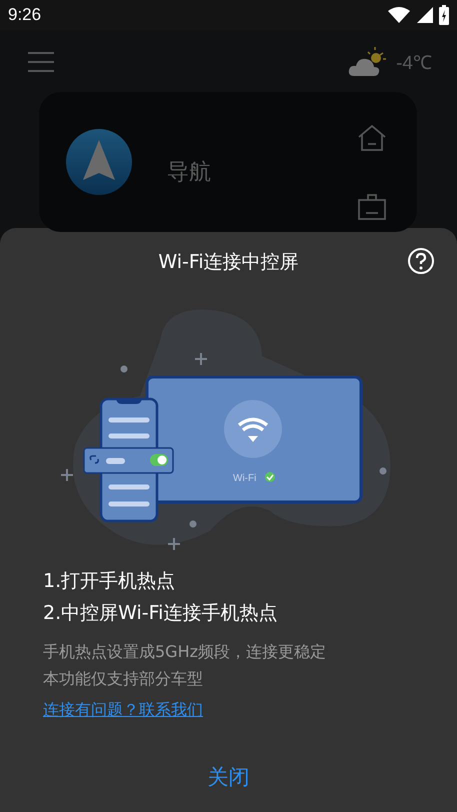 The width and height of the screenshot is (457, 812). What do you see at coordinates (270, 477) in the screenshot?
I see `check-icon` at bounding box center [270, 477].